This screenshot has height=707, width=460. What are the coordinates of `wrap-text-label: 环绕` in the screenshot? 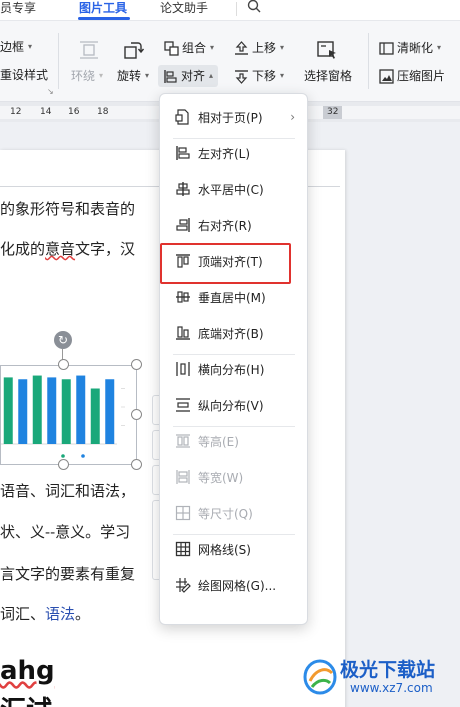 It's located at (83, 76).